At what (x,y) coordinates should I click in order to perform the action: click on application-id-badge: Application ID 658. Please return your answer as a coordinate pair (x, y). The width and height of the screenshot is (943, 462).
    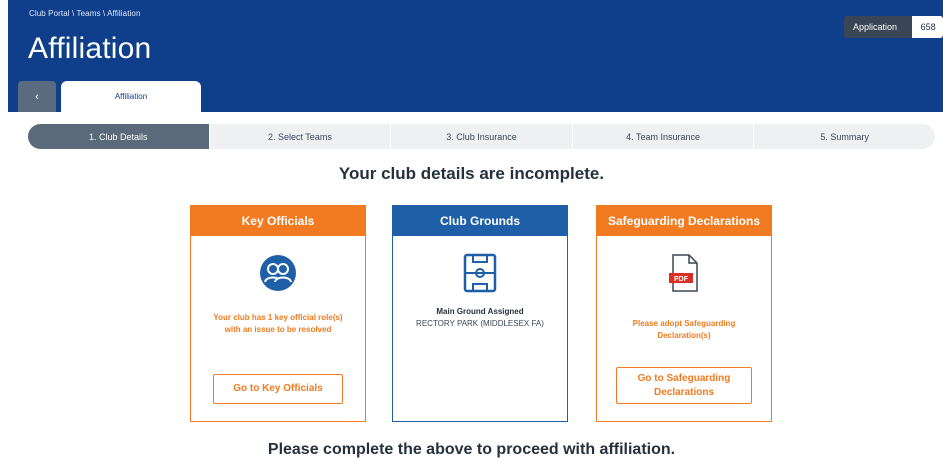
    Looking at the image, I should click on (893, 27).